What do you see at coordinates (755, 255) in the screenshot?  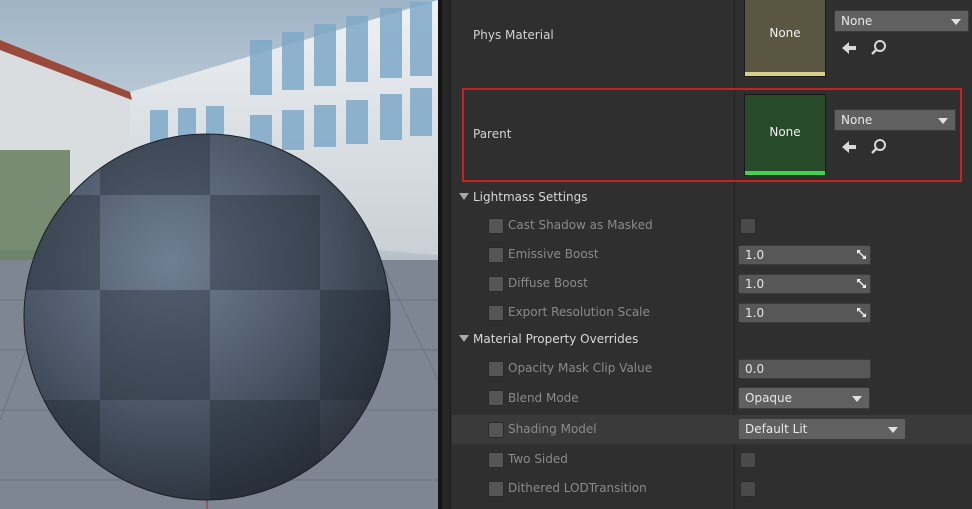 I see `emissive-boost-value: 1.0` at bounding box center [755, 255].